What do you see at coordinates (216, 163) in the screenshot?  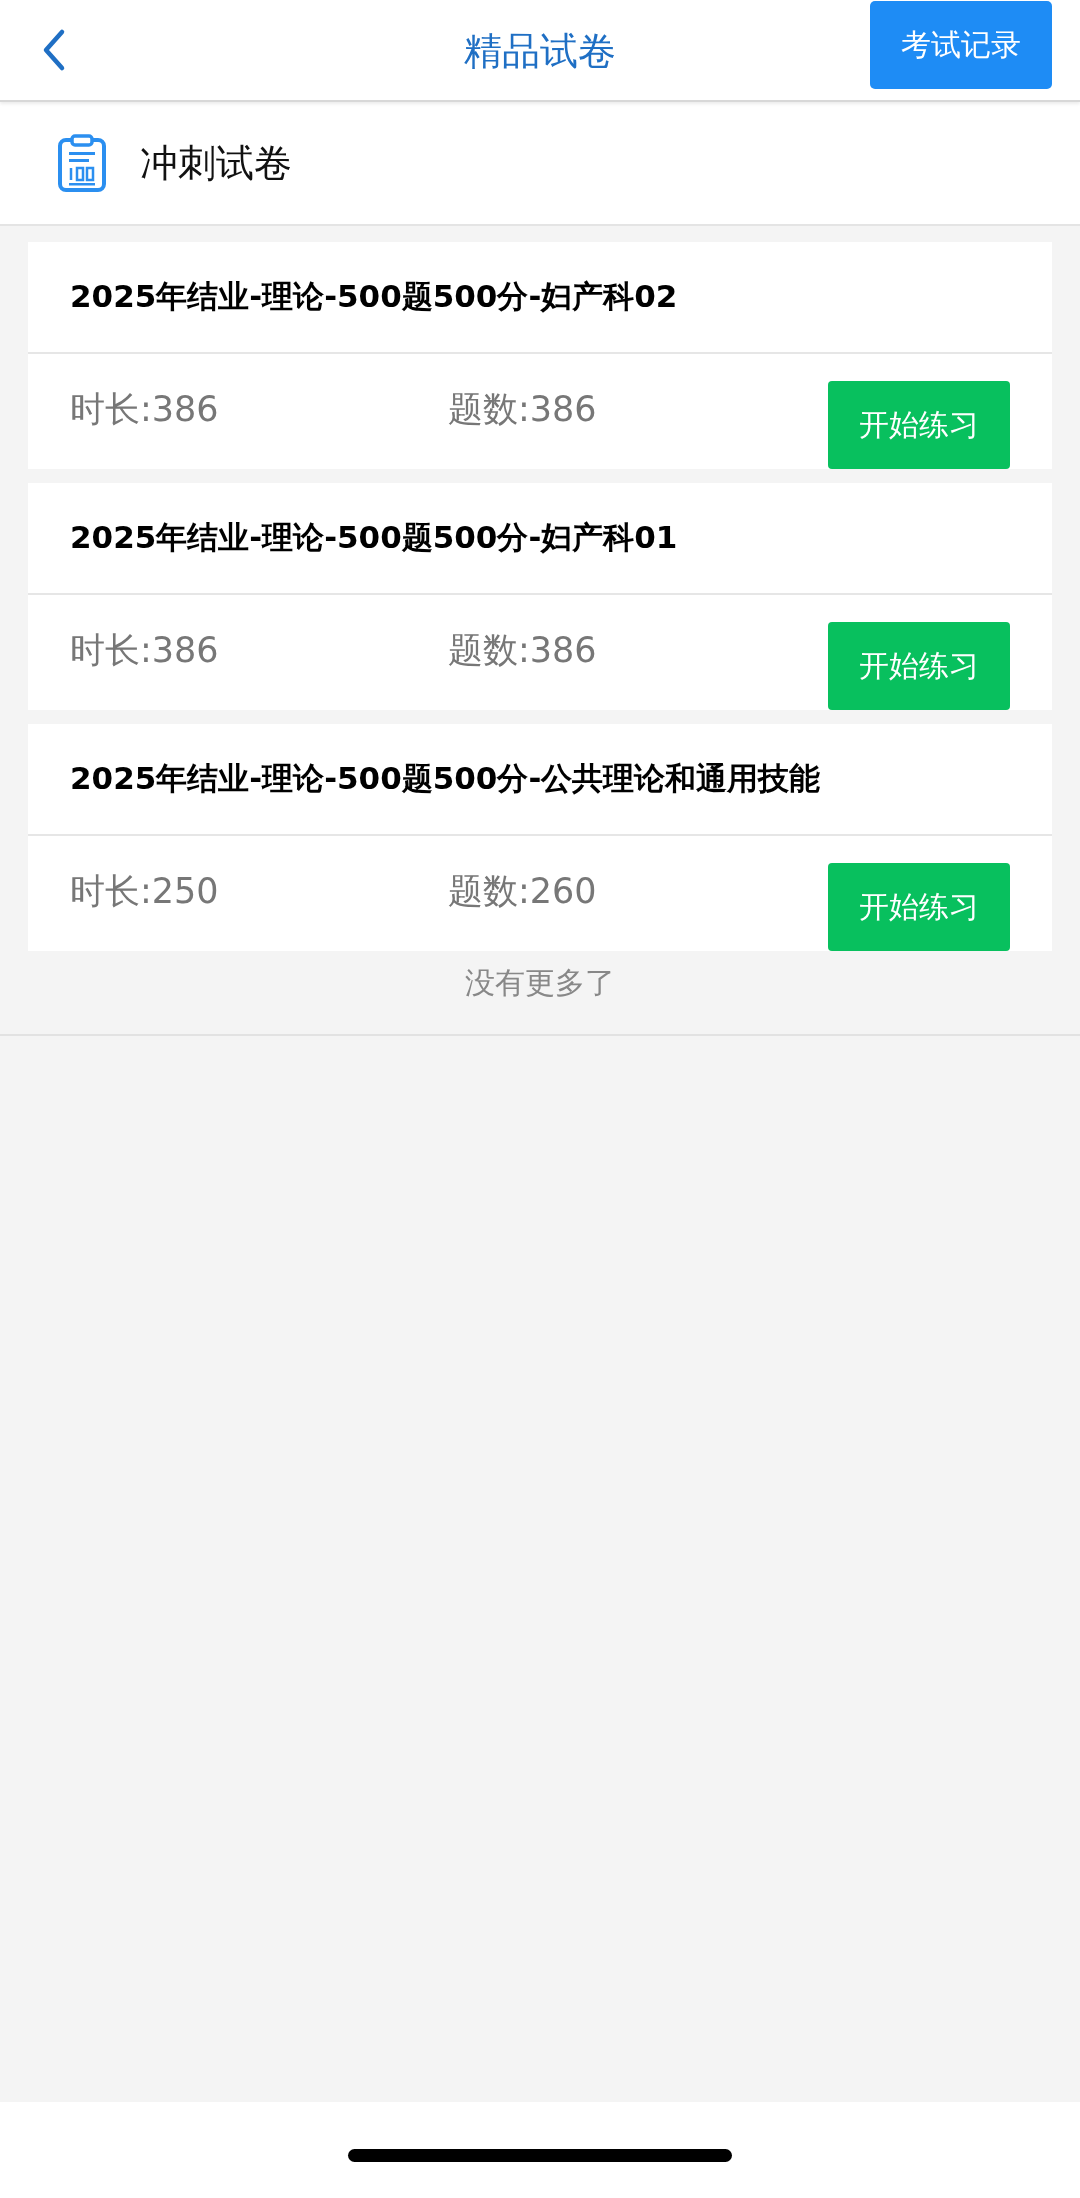 I see `section-title: 冲刺试卷` at bounding box center [216, 163].